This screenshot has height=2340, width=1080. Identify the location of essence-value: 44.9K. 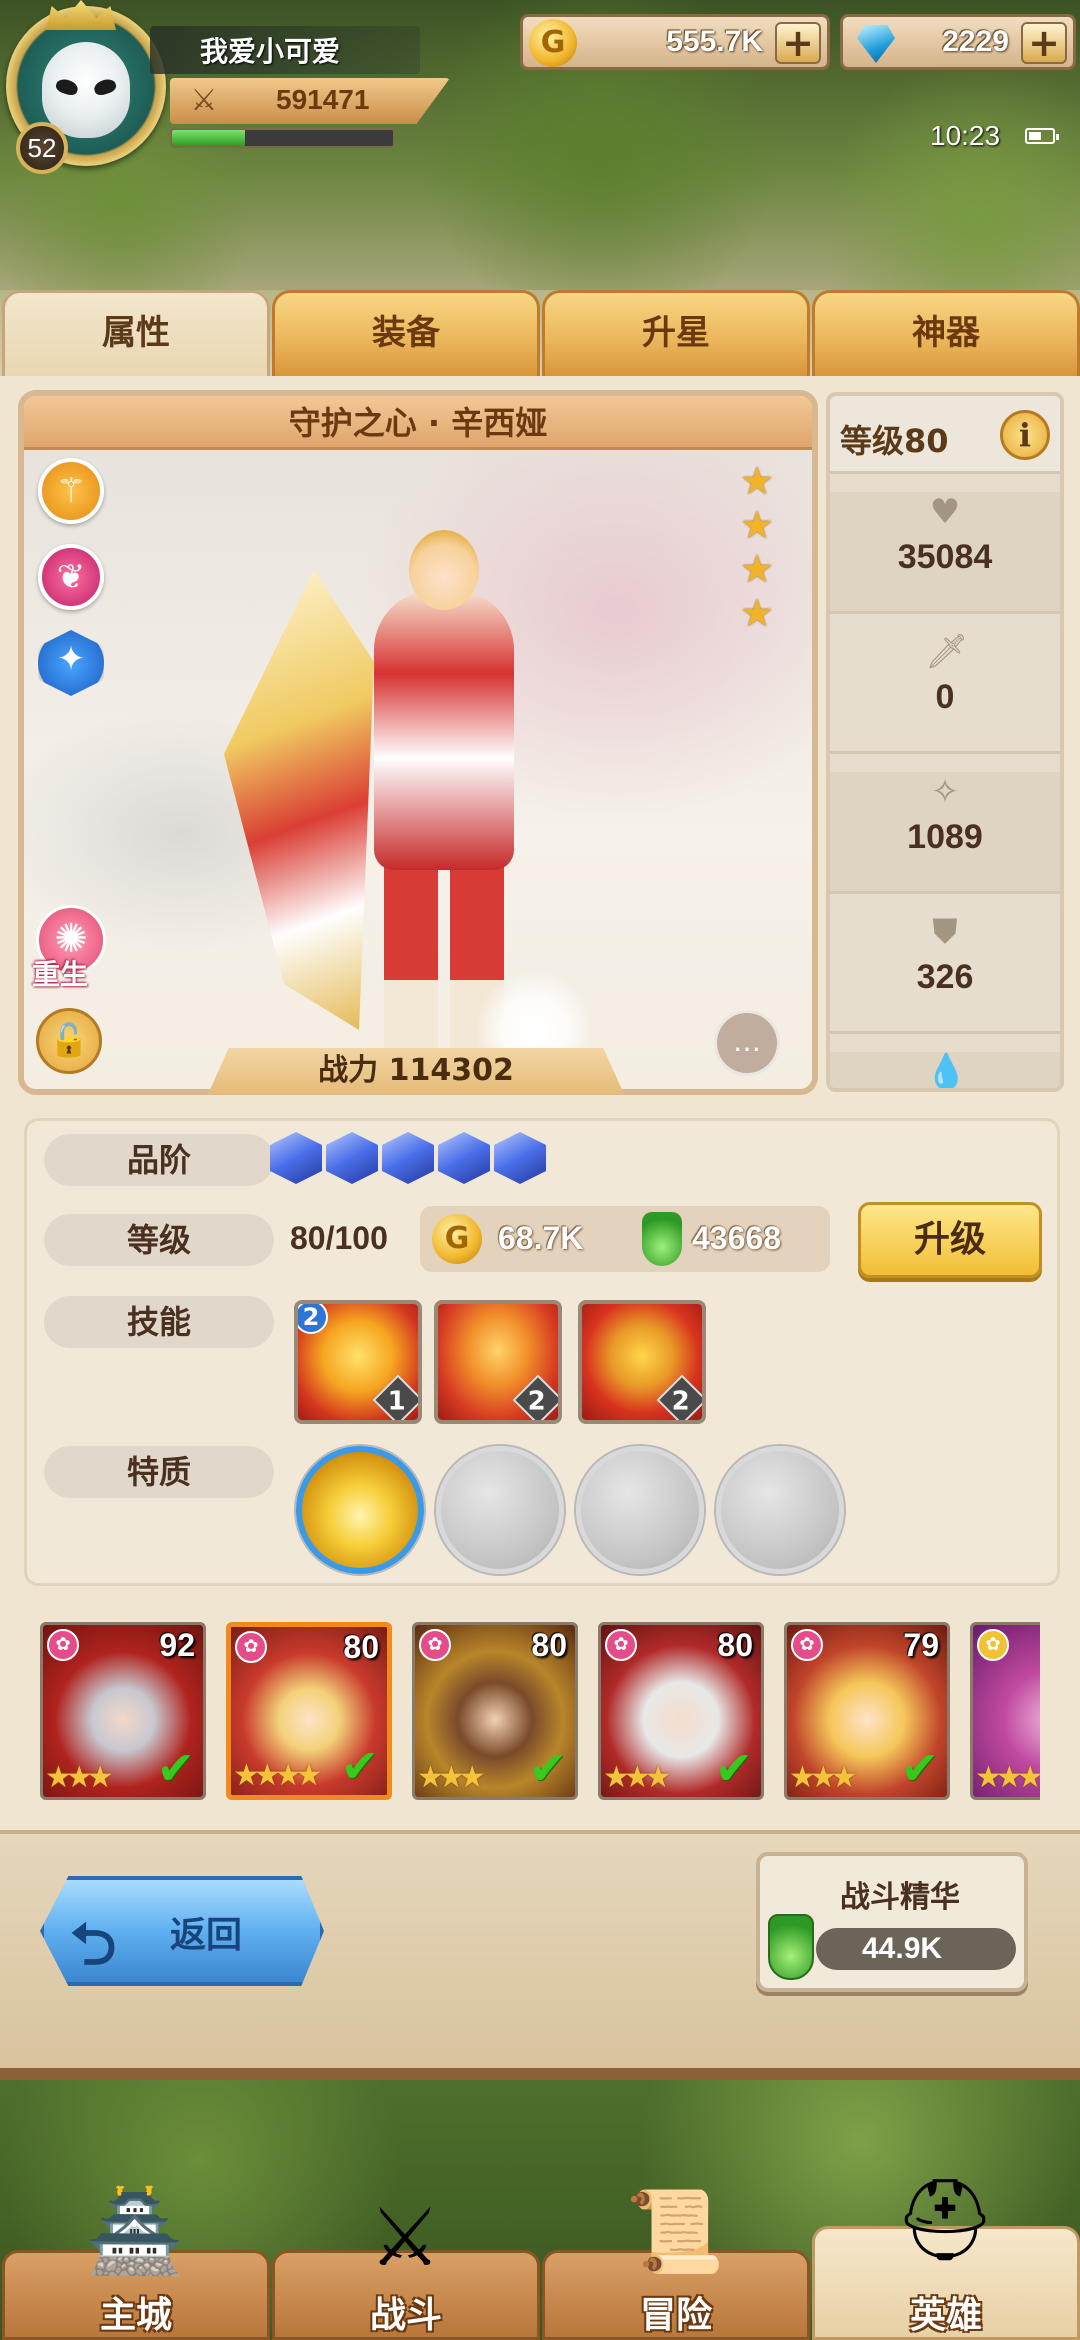
(902, 1948).